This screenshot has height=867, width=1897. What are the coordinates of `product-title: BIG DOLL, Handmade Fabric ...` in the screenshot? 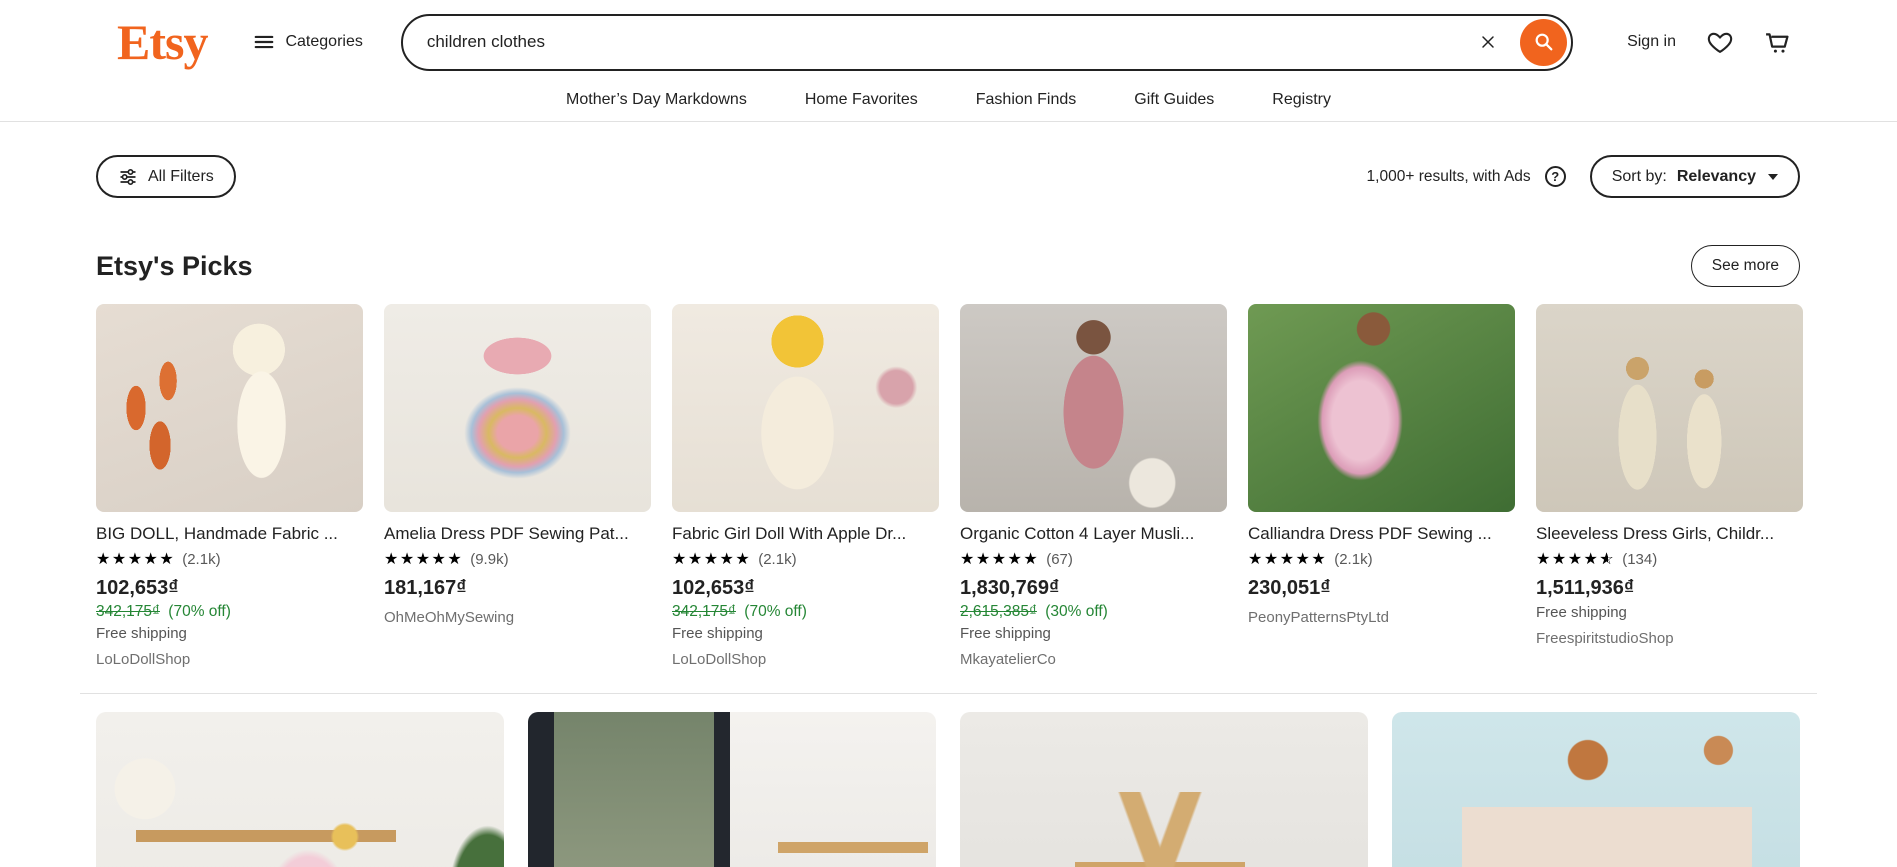 It's located at (229, 534).